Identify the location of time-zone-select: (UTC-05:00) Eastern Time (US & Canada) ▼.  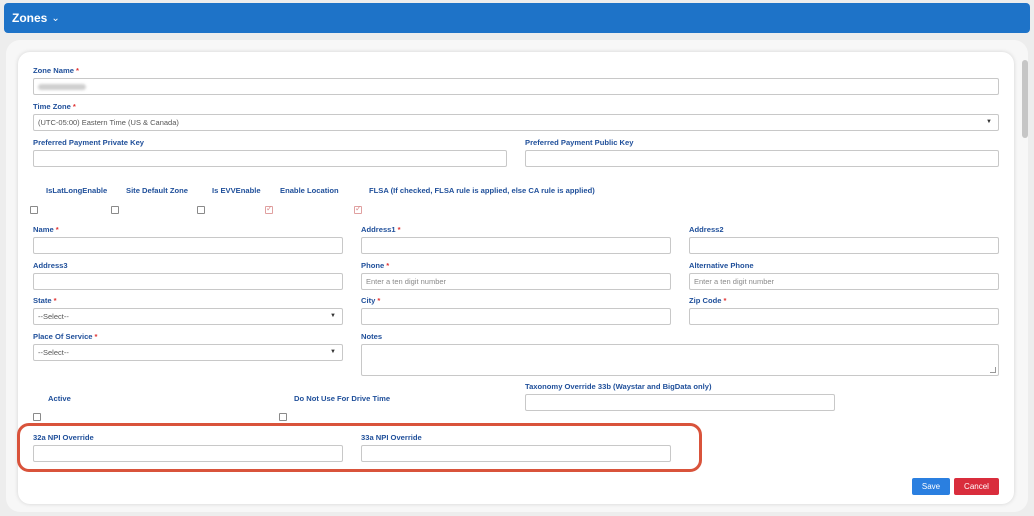
(516, 122).